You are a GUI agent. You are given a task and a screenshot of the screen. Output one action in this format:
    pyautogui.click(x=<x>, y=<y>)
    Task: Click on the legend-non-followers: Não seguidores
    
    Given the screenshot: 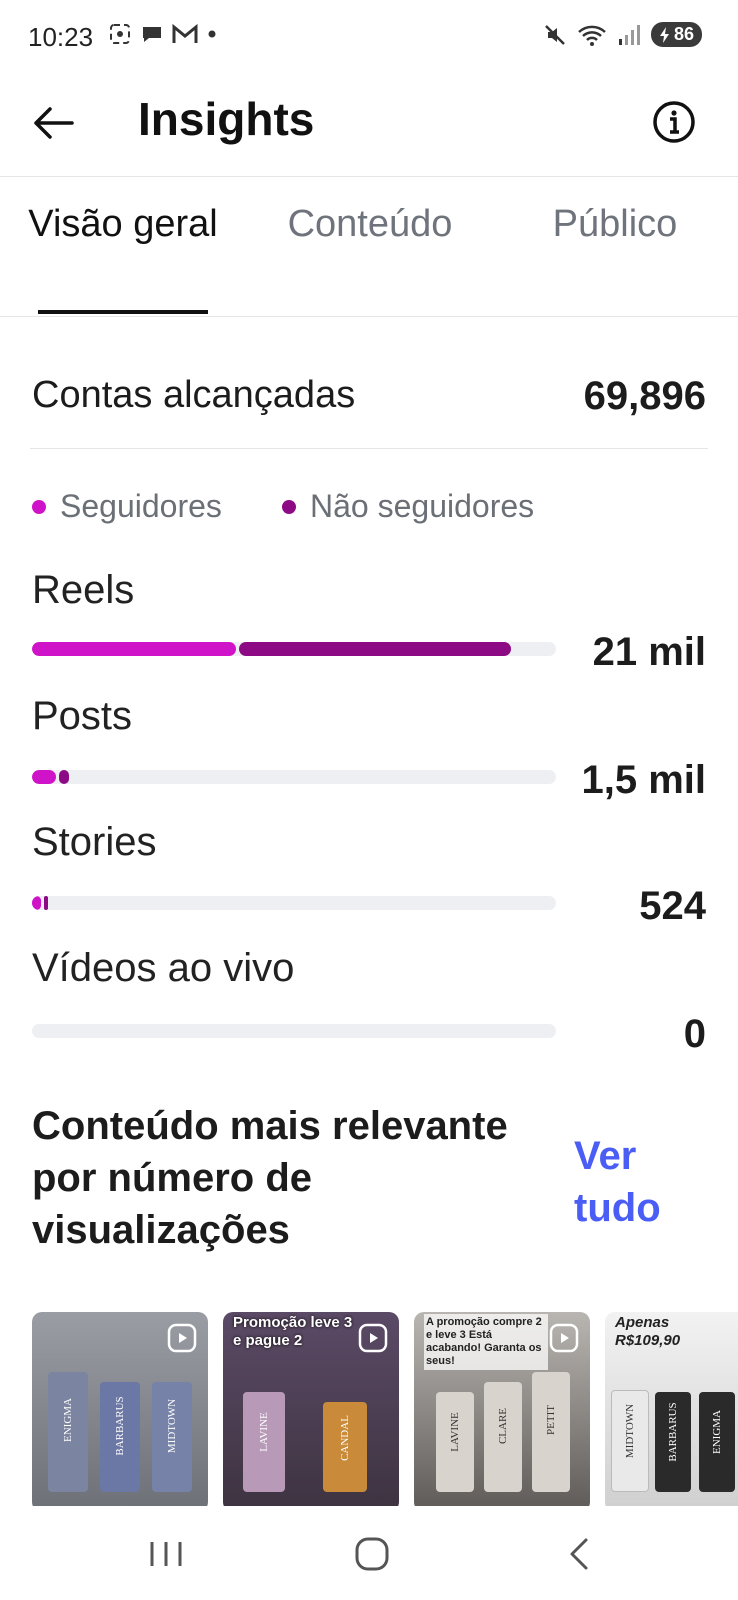 What is the action you would take?
    pyautogui.click(x=408, y=506)
    